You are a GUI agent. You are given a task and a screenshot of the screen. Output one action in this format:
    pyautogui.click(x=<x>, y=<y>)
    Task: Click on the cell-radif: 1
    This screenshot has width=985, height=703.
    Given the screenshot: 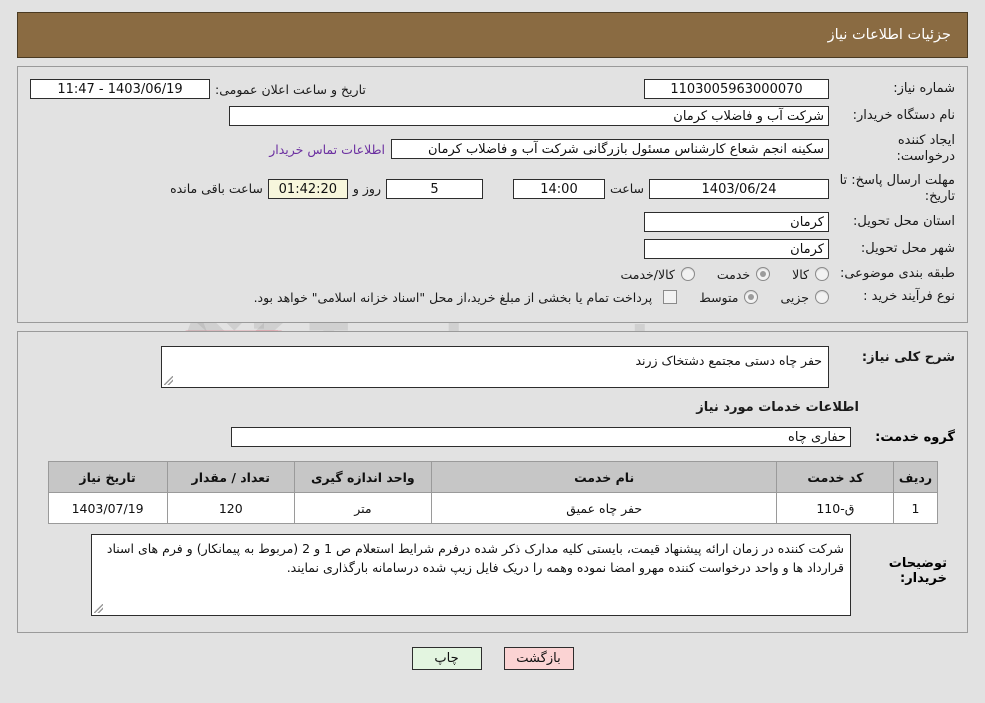 What is the action you would take?
    pyautogui.click(x=915, y=508)
    